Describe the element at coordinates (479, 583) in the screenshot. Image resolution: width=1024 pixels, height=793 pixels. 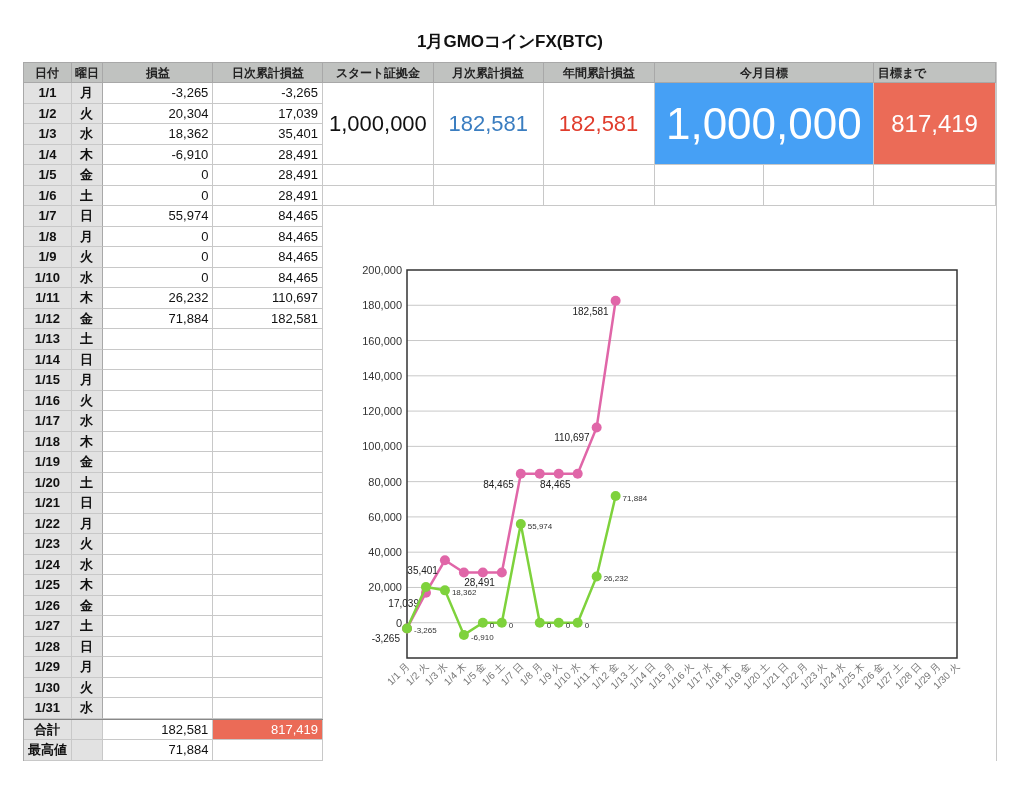
I see `data-label: 28,491` at that location.